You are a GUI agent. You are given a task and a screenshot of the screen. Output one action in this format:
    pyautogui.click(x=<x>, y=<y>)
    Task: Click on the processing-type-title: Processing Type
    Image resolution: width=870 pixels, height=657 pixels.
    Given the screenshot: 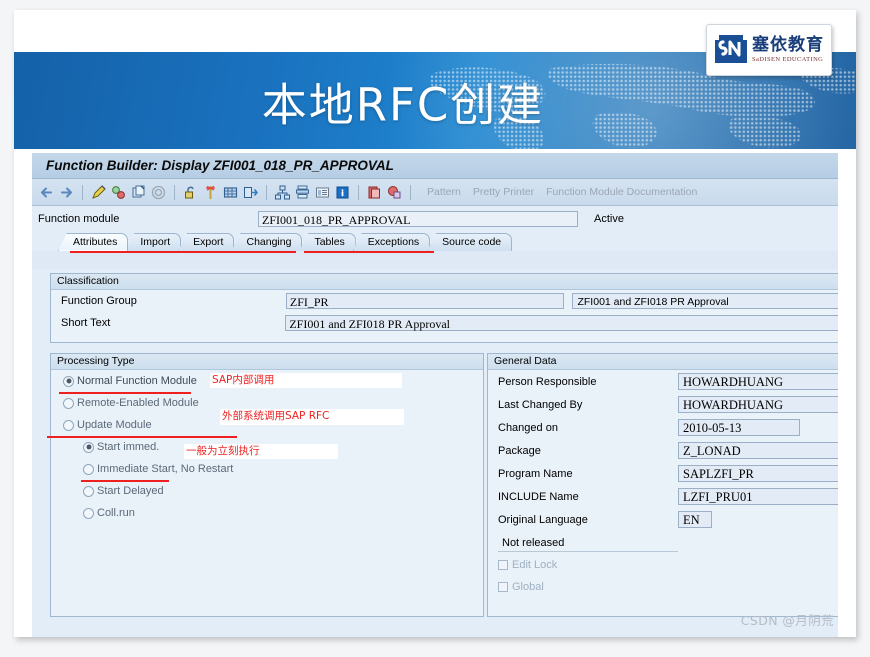 What is the action you would take?
    pyautogui.click(x=267, y=362)
    